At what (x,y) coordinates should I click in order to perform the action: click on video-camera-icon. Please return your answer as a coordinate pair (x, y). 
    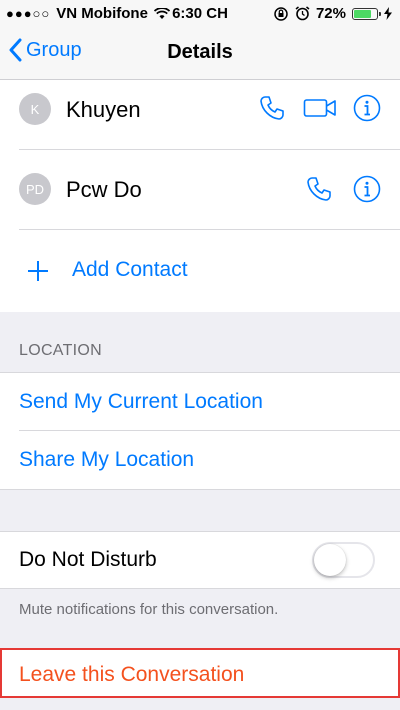
    Looking at the image, I should click on (320, 108).